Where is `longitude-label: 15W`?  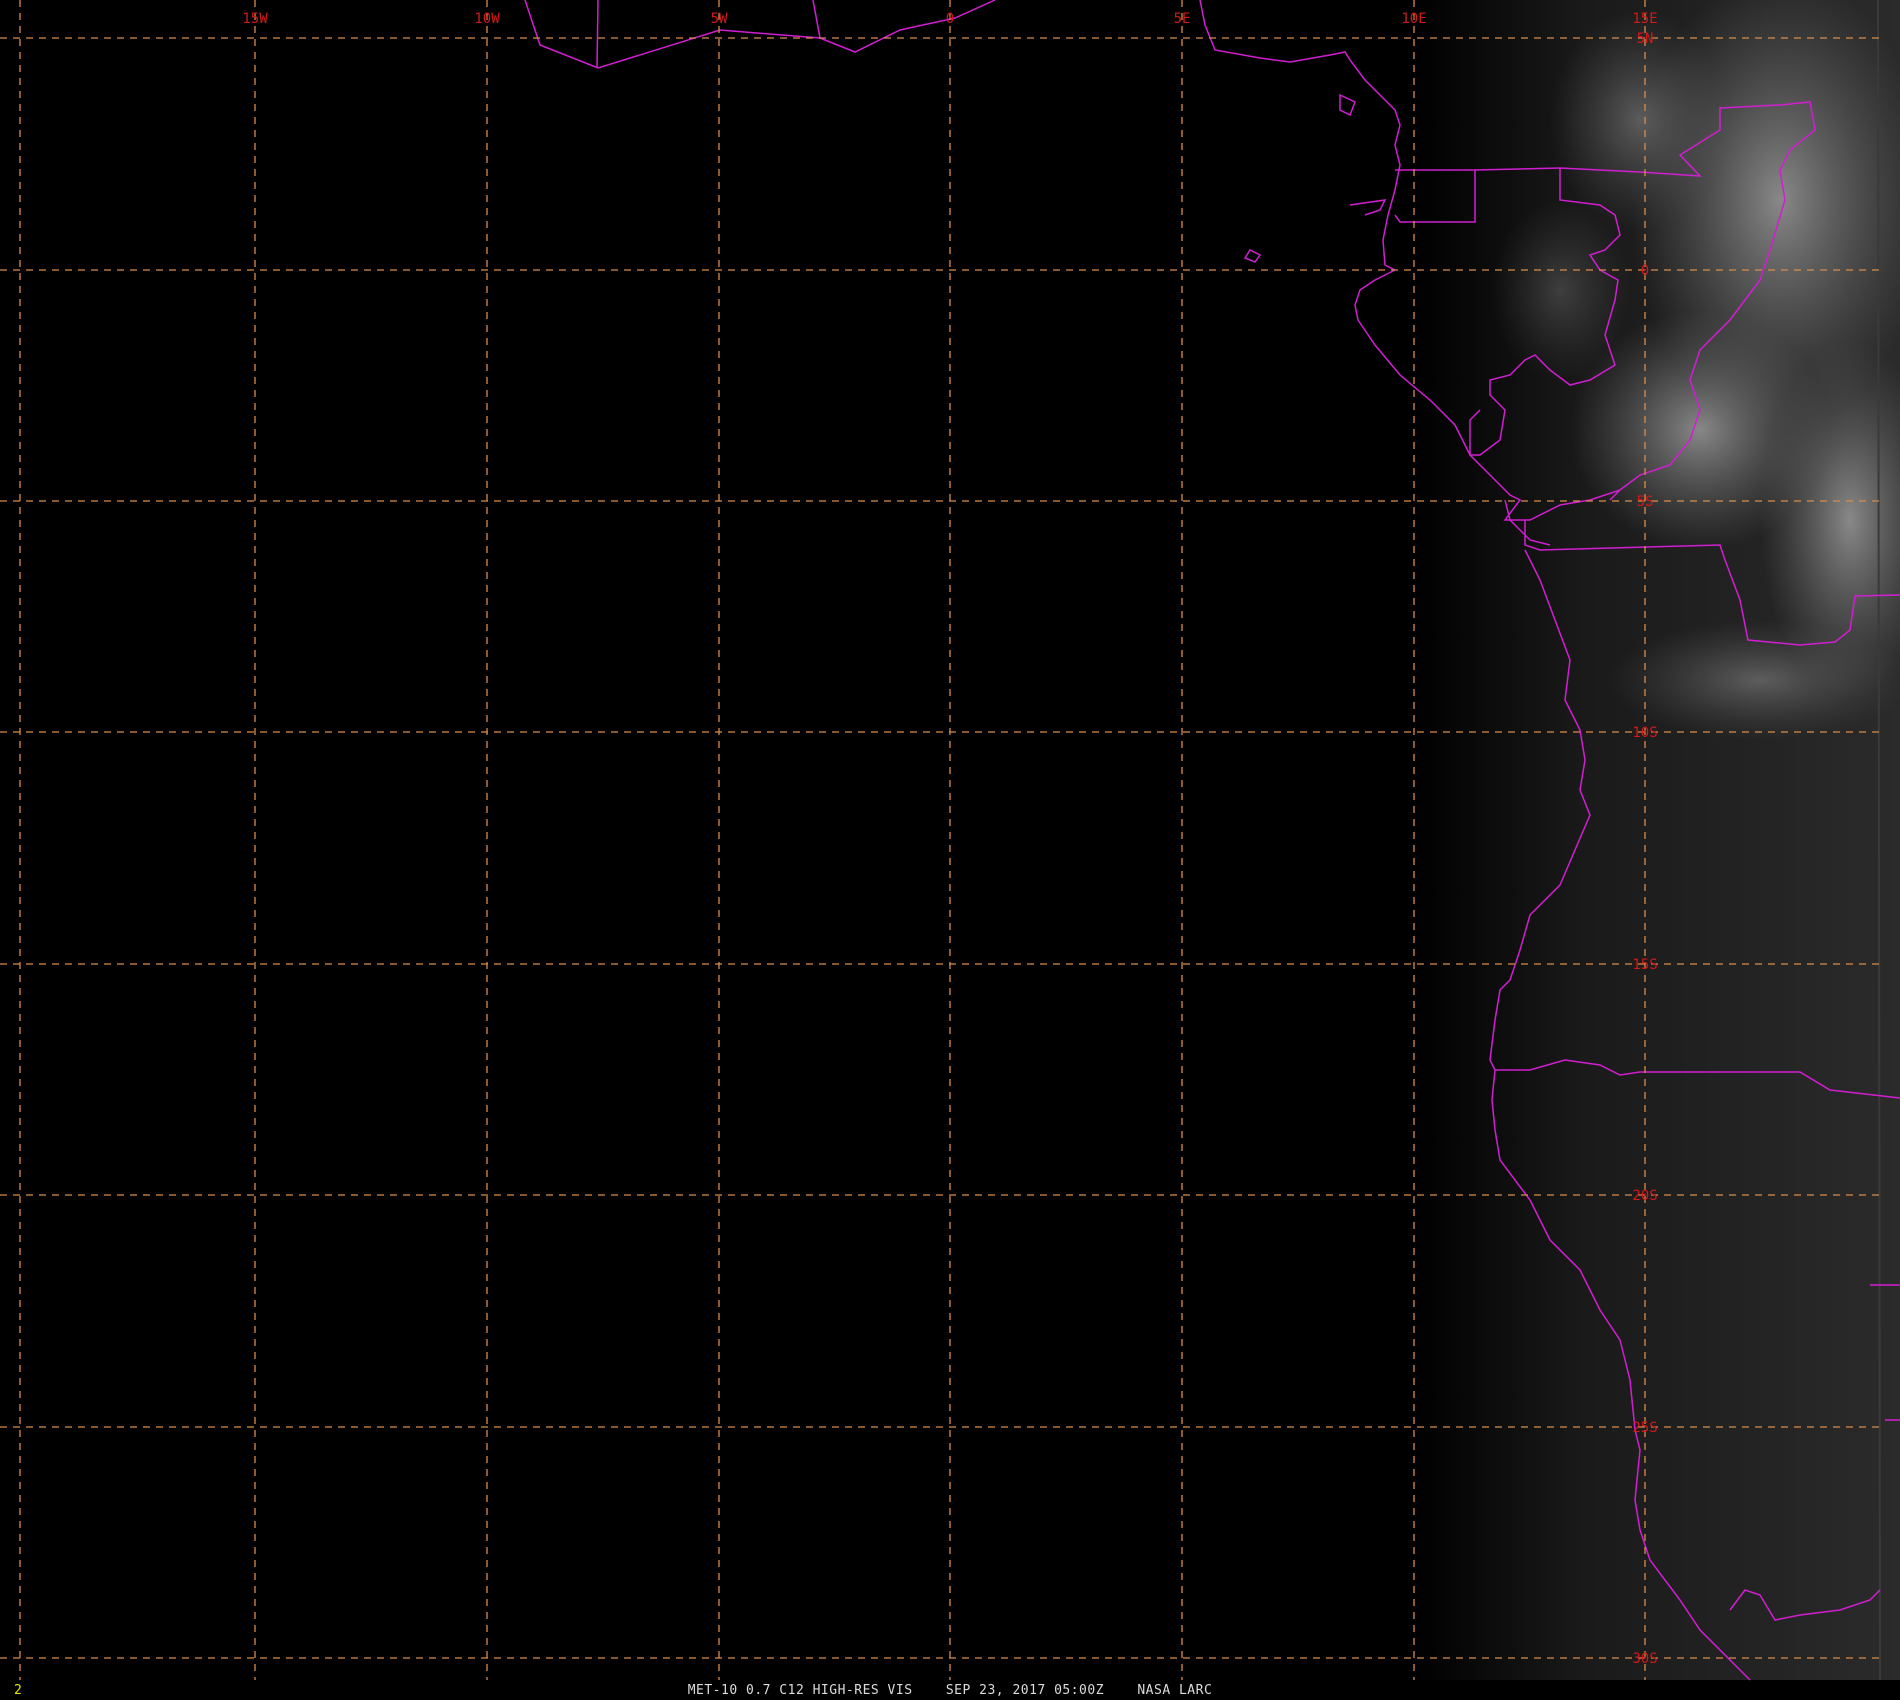
longitude-label: 15W is located at coordinates (255, 19).